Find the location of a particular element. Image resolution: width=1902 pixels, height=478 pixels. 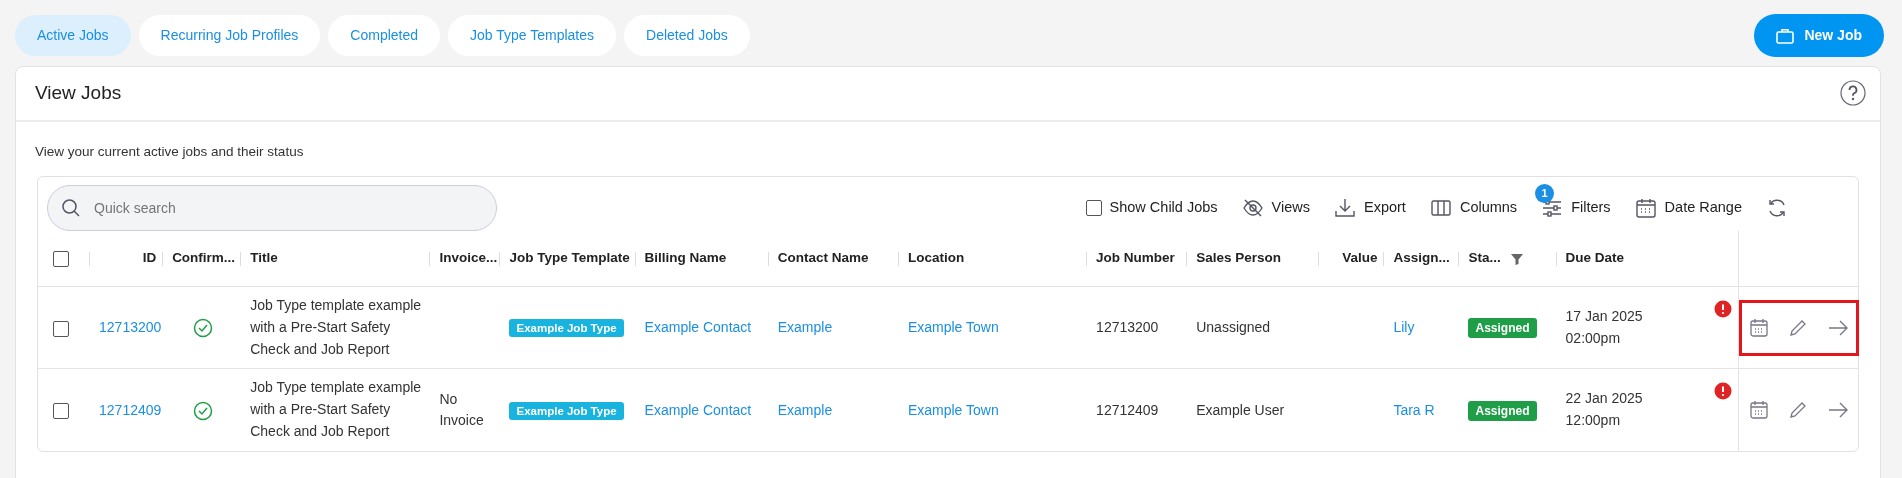

column-header: Value is located at coordinates (1360, 258).